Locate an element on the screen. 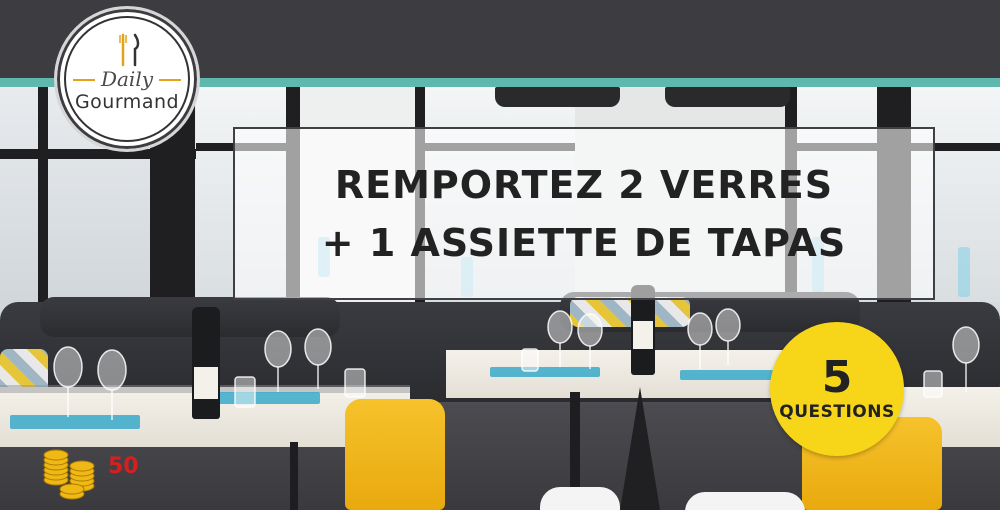 Image resolution: width=1000 pixels, height=510 pixels. coins-reward: 50 is located at coordinates (105, 471).